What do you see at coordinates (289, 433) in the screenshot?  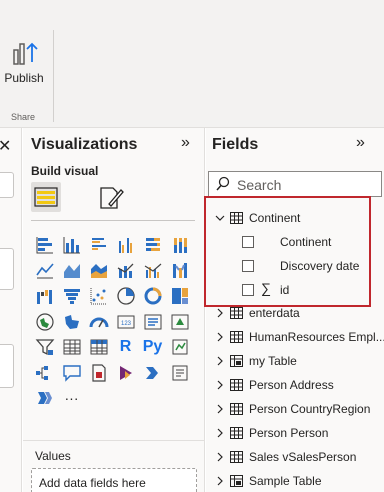 I see `table-name: Person Person` at bounding box center [289, 433].